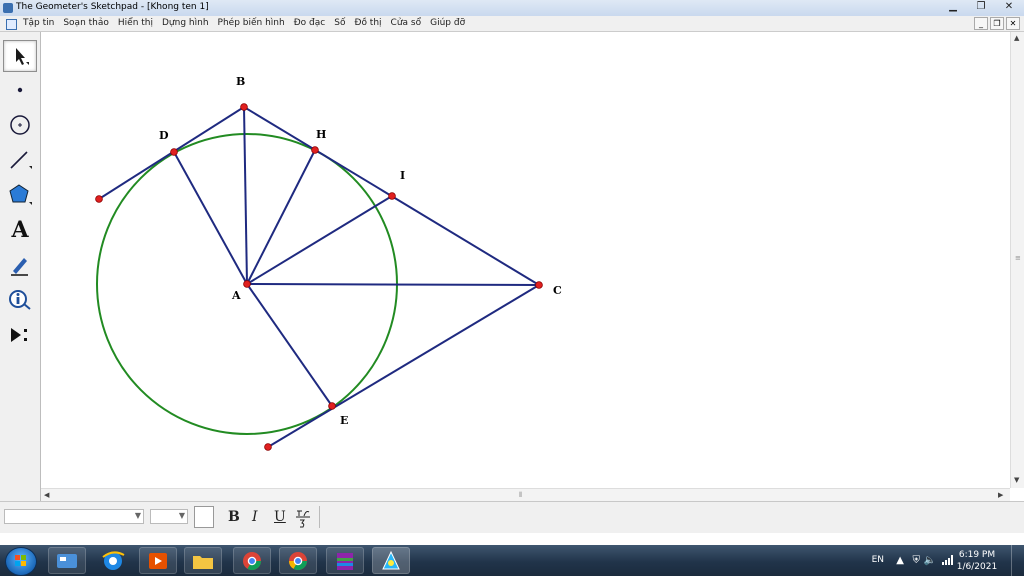 This screenshot has height=579, width=1024. Describe the element at coordinates (981, 6) in the screenshot. I see `restore-button: ❐` at that location.